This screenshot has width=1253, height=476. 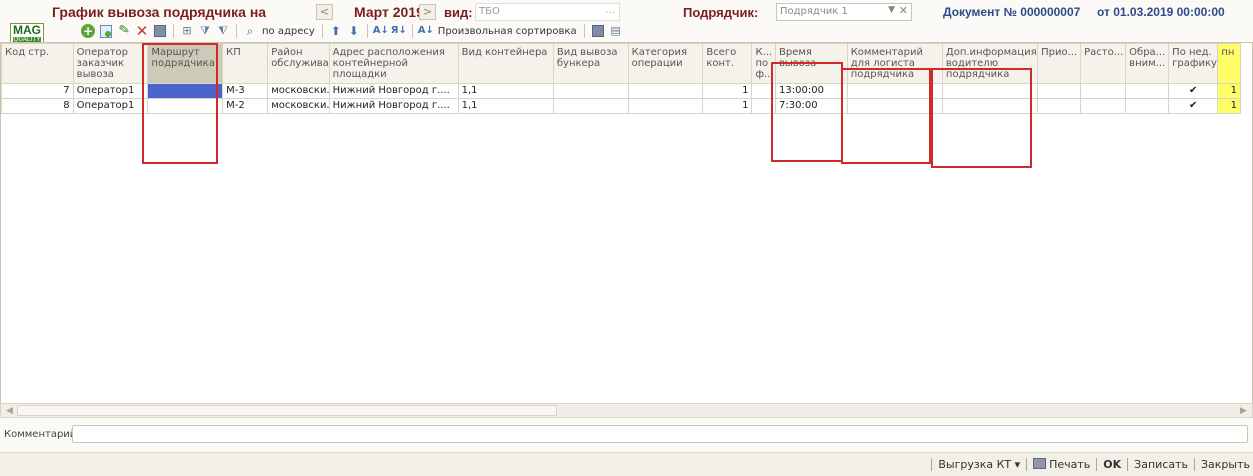 What do you see at coordinates (598, 31) in the screenshot?
I see `save-settings-button` at bounding box center [598, 31].